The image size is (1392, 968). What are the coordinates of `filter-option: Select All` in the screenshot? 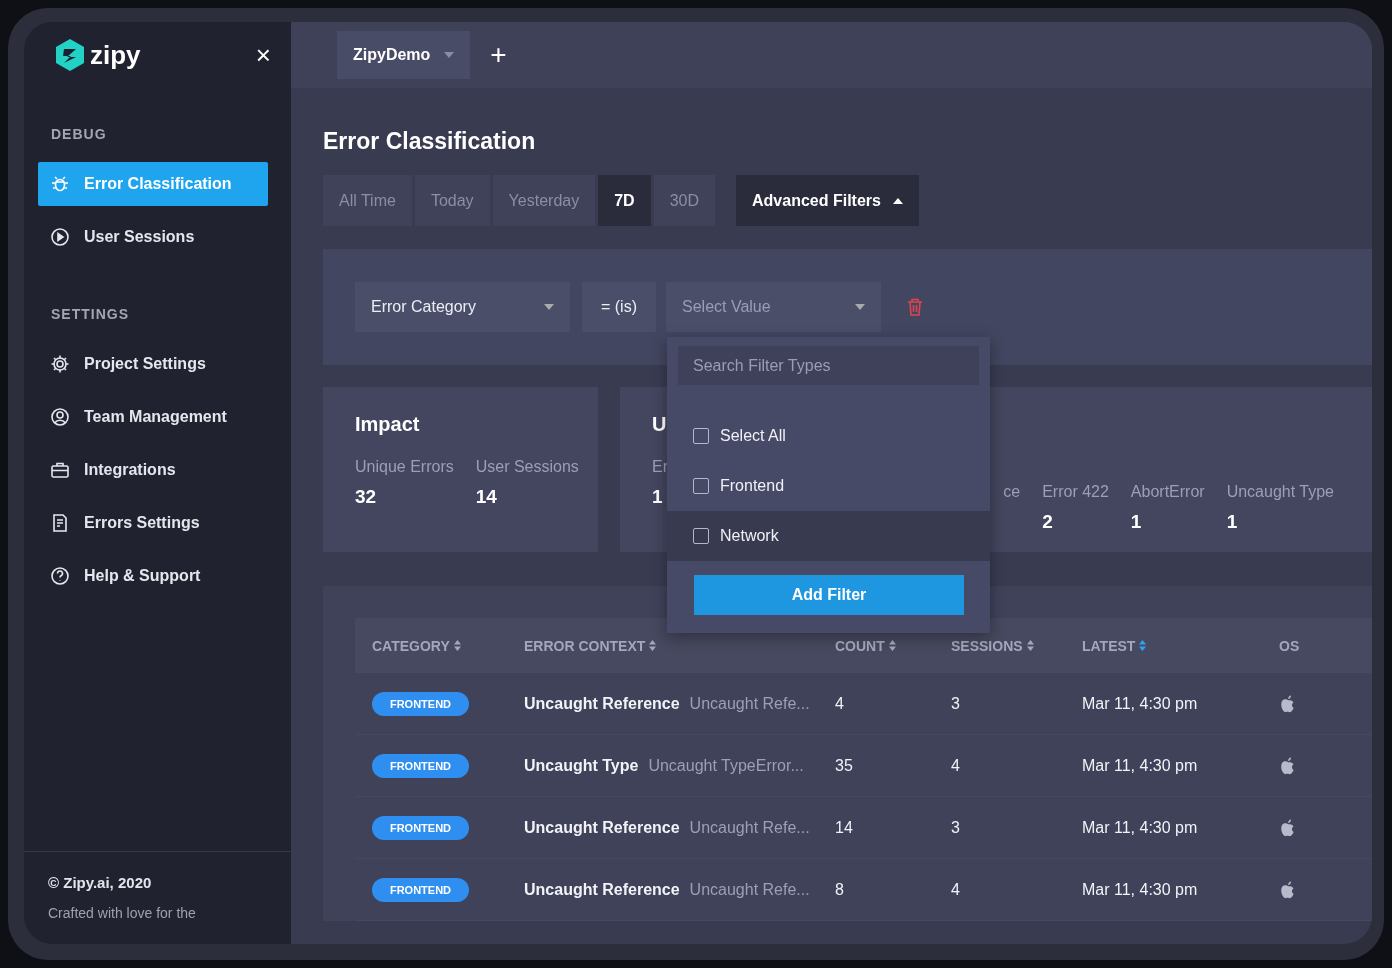 It's located at (828, 436).